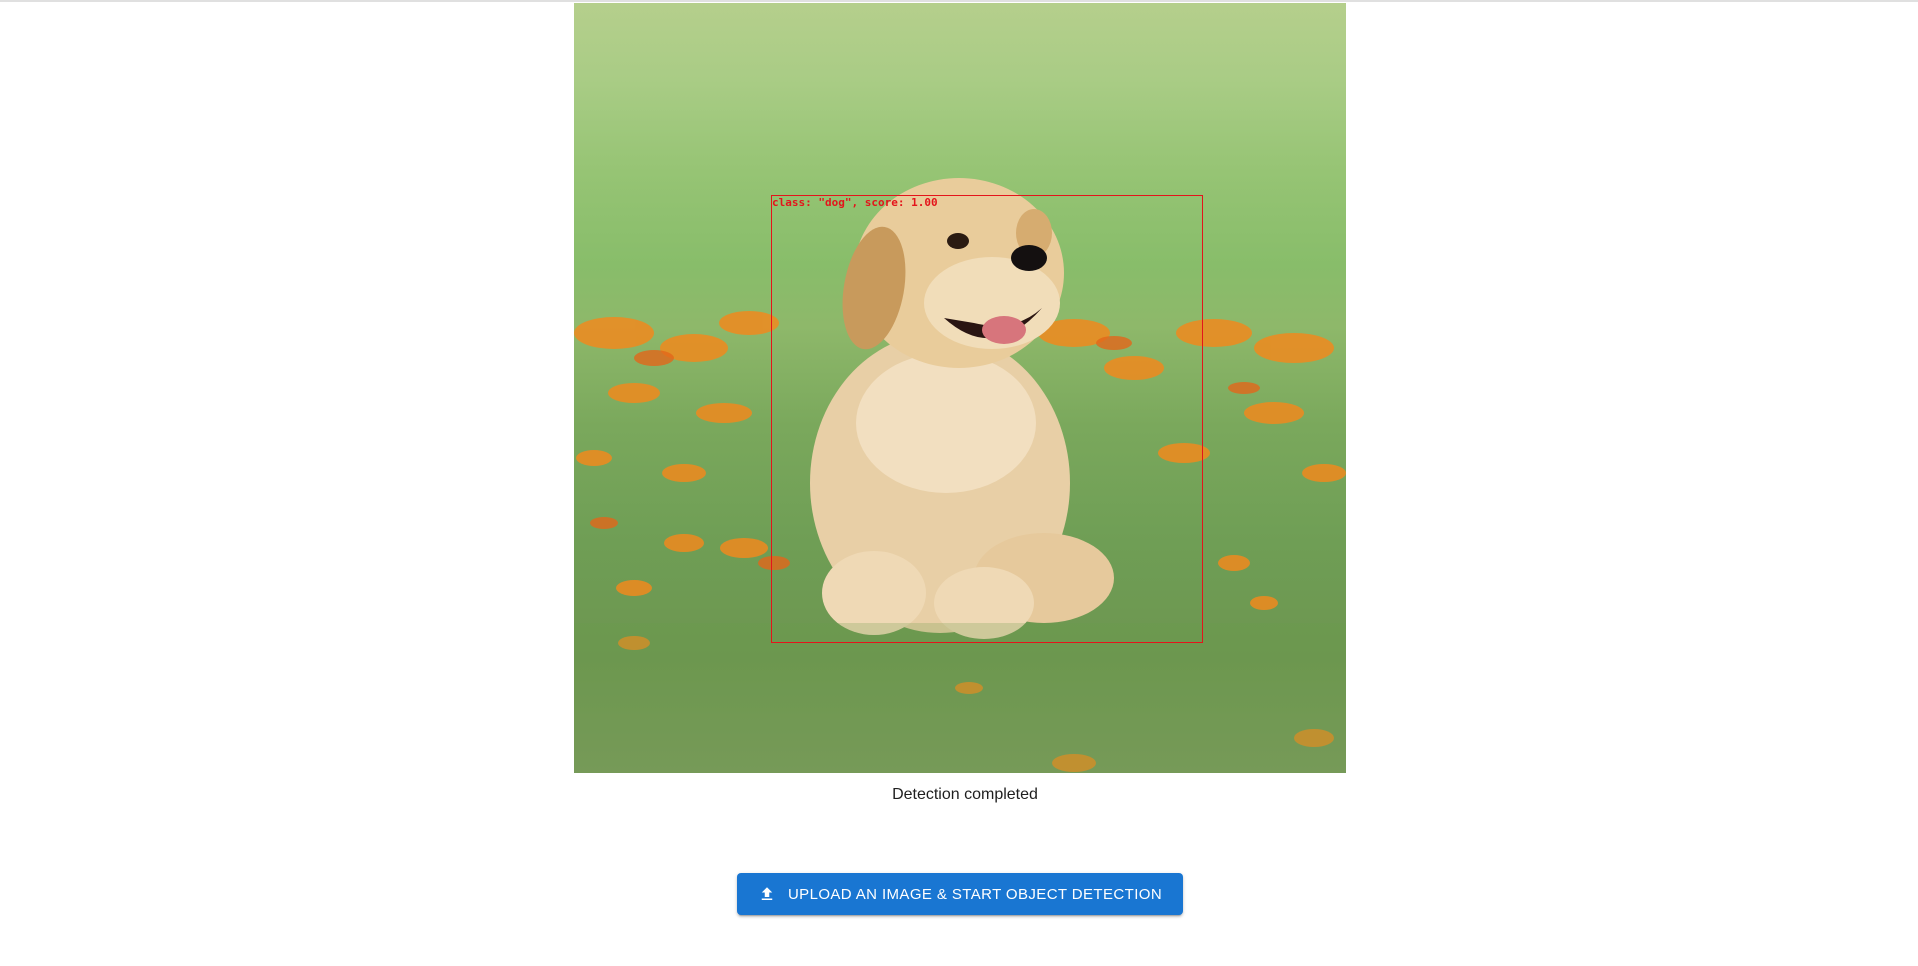 The image size is (1918, 966). Describe the element at coordinates (767, 893) in the screenshot. I see `upload-icon` at that location.